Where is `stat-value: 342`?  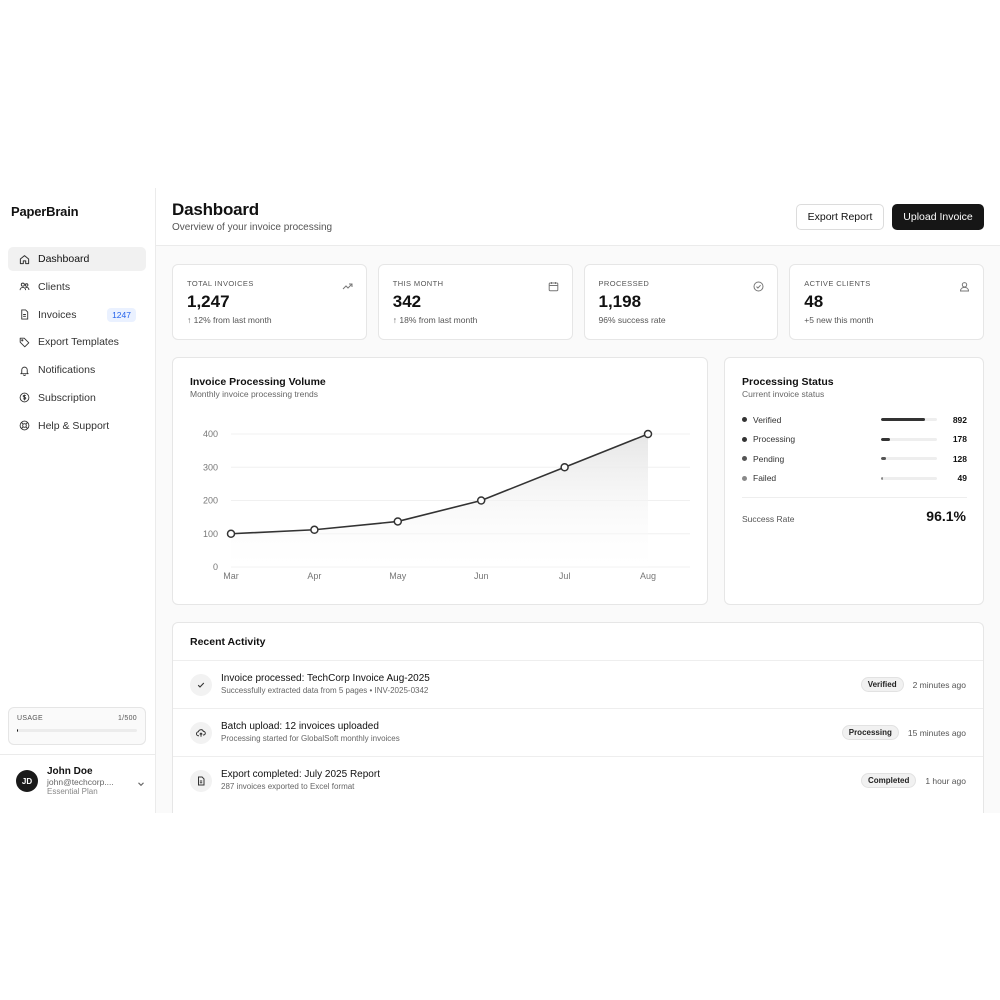 stat-value: 342 is located at coordinates (407, 301).